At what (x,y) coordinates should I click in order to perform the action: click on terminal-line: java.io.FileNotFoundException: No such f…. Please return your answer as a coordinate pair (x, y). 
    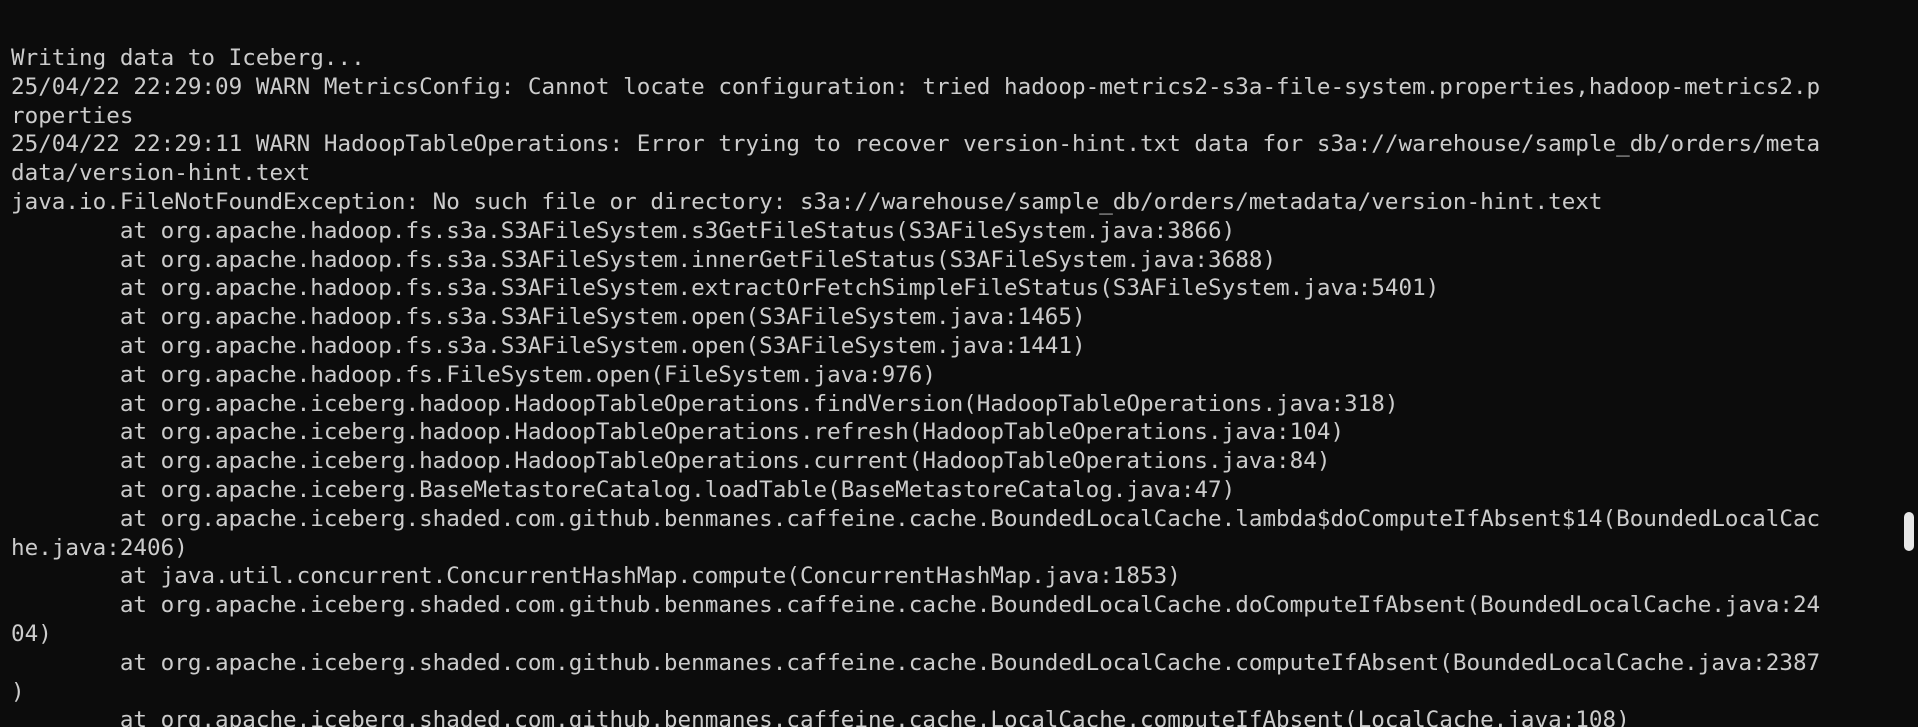
    Looking at the image, I should click on (807, 201).